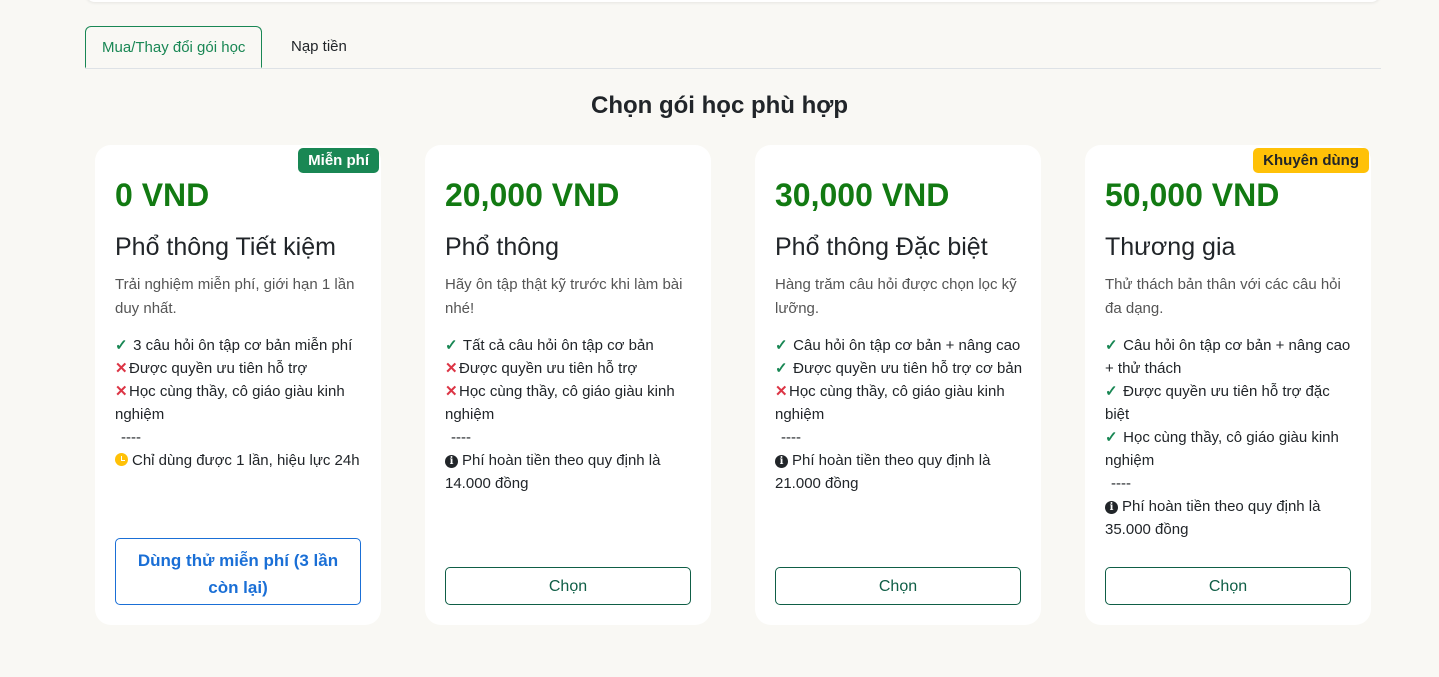 The width and height of the screenshot is (1439, 677). I want to click on feature-item: ✓ Được quyền ưu tiên hỗ trợ cơ bản, so click(900, 368).